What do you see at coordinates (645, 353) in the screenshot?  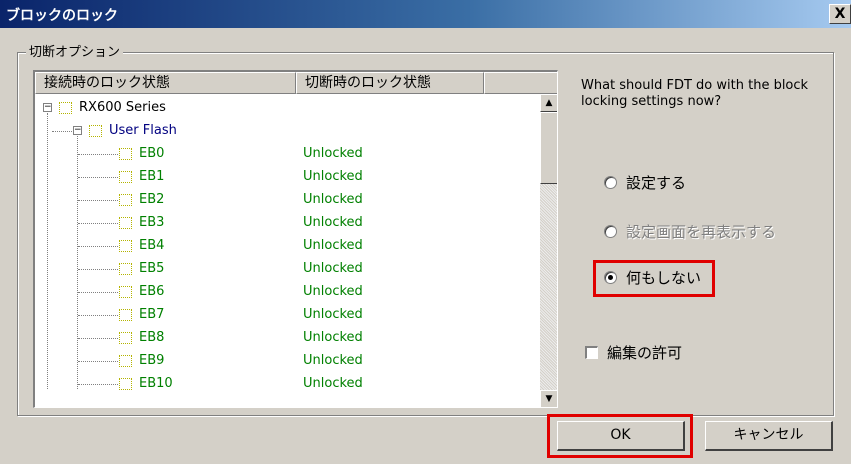 I see `allow-edit-label: 編集の許可` at bounding box center [645, 353].